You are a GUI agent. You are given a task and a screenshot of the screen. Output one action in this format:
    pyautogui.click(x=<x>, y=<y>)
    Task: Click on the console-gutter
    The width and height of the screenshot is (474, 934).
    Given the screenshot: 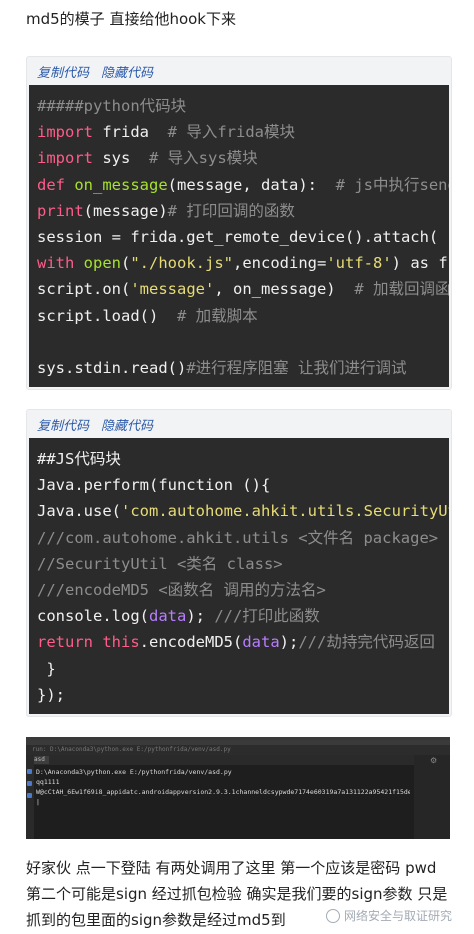 What is the action you would take?
    pyautogui.click(x=30, y=797)
    